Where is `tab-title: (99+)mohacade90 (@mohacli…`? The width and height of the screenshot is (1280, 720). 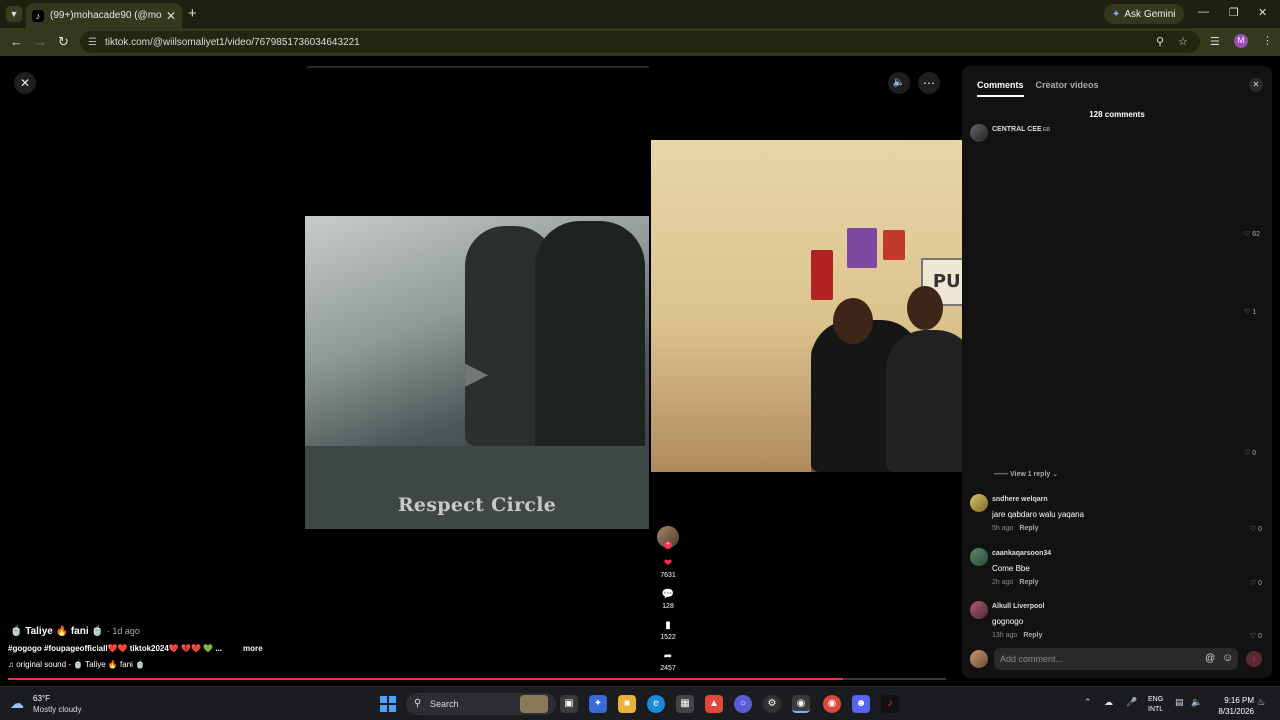
tab-title: (99+)mohacade90 (@mohacli… is located at coordinates (106, 15).